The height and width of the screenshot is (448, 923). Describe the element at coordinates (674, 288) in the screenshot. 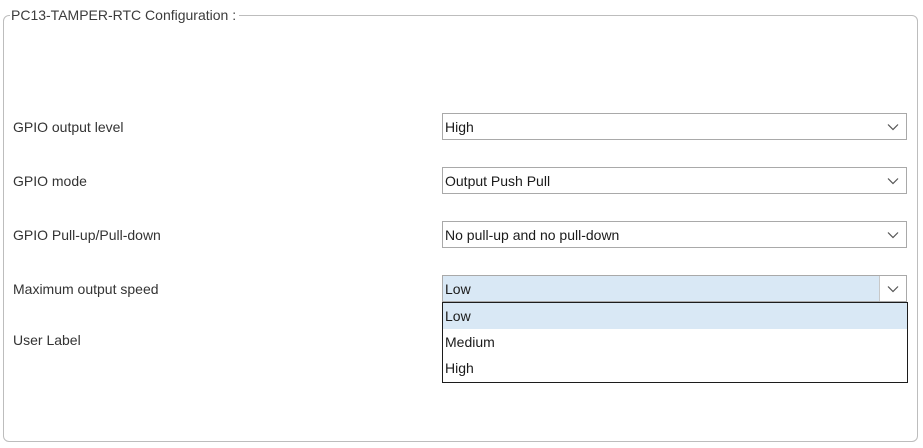

I see `max-output-speed-select: Low` at that location.